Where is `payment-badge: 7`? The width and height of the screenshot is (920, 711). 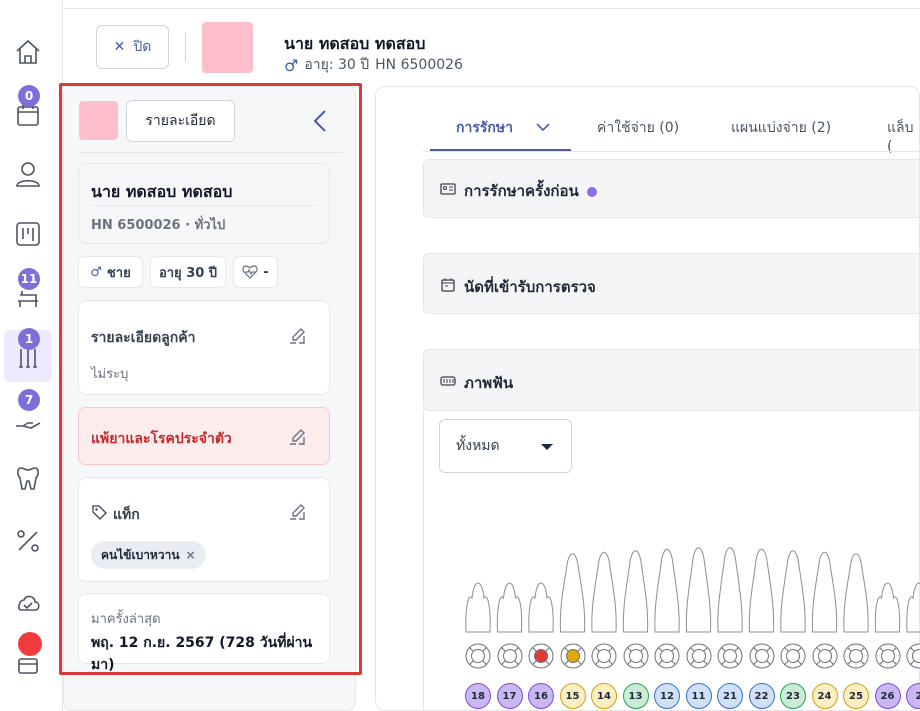
payment-badge: 7 is located at coordinates (29, 400).